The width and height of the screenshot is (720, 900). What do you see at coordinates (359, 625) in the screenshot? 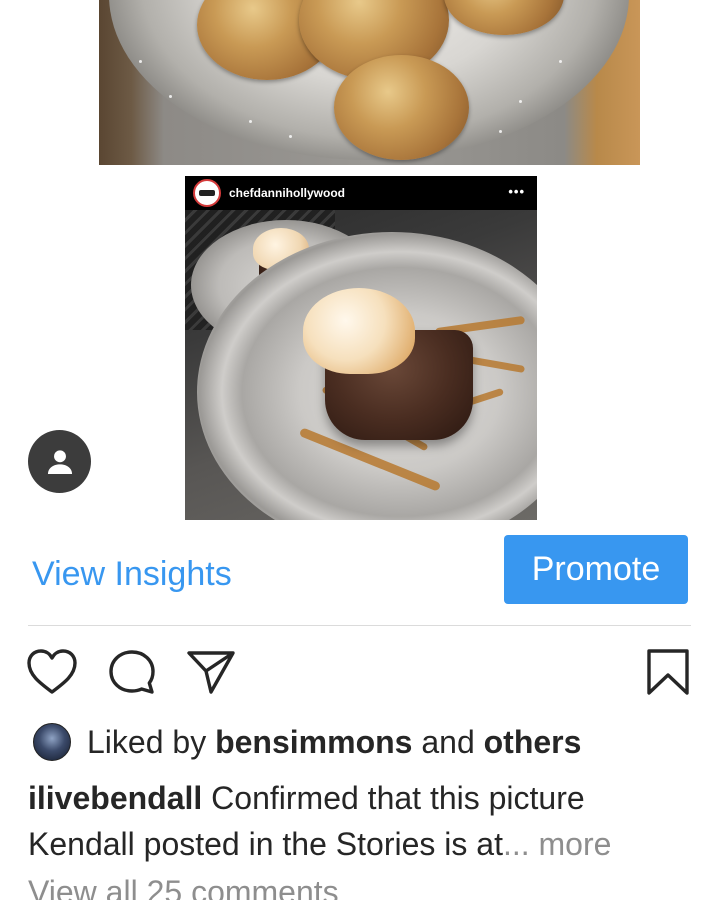
I see `divider` at bounding box center [359, 625].